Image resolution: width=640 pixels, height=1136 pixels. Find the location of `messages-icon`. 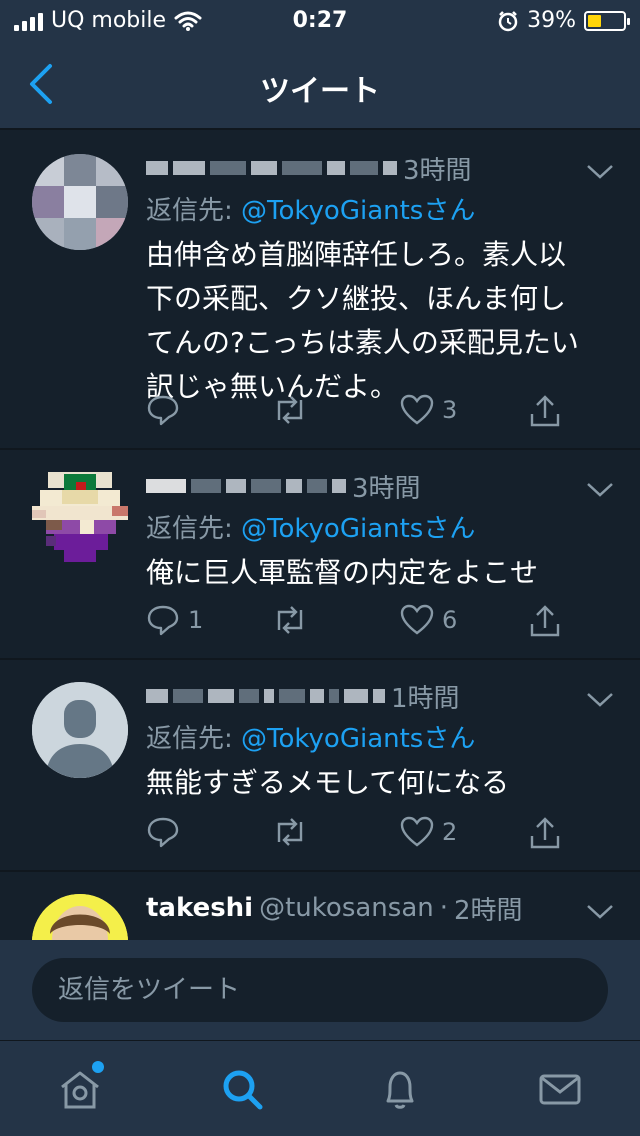

messages-icon is located at coordinates (560, 1089).